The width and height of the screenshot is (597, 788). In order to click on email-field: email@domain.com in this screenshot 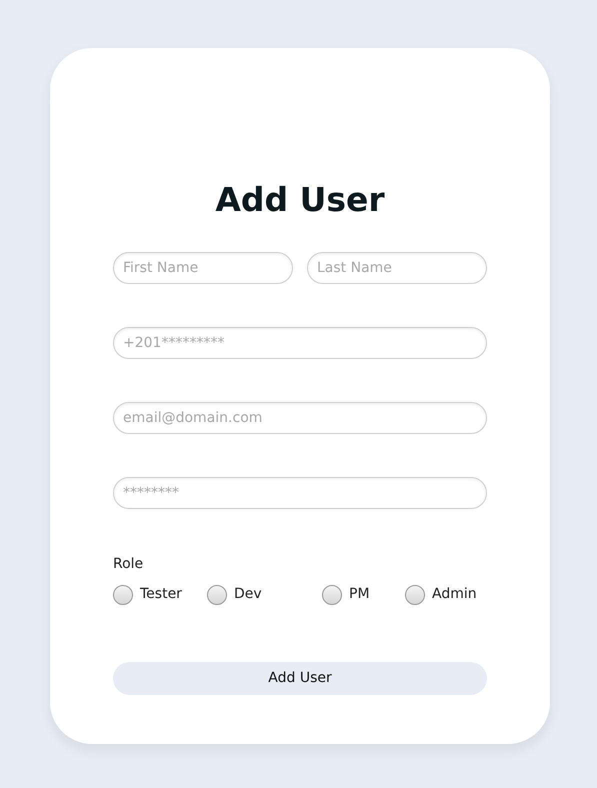, I will do `click(300, 418)`.